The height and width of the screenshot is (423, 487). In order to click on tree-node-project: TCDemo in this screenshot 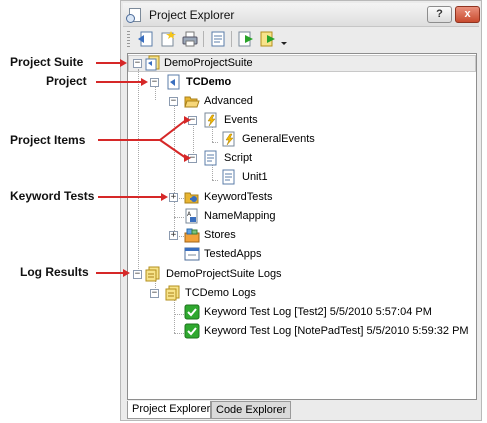, I will do `click(208, 82)`.